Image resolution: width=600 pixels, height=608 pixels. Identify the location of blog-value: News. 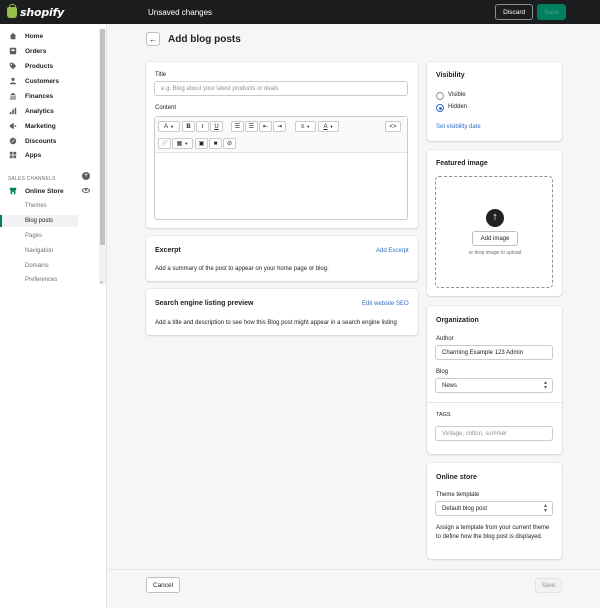
(450, 385).